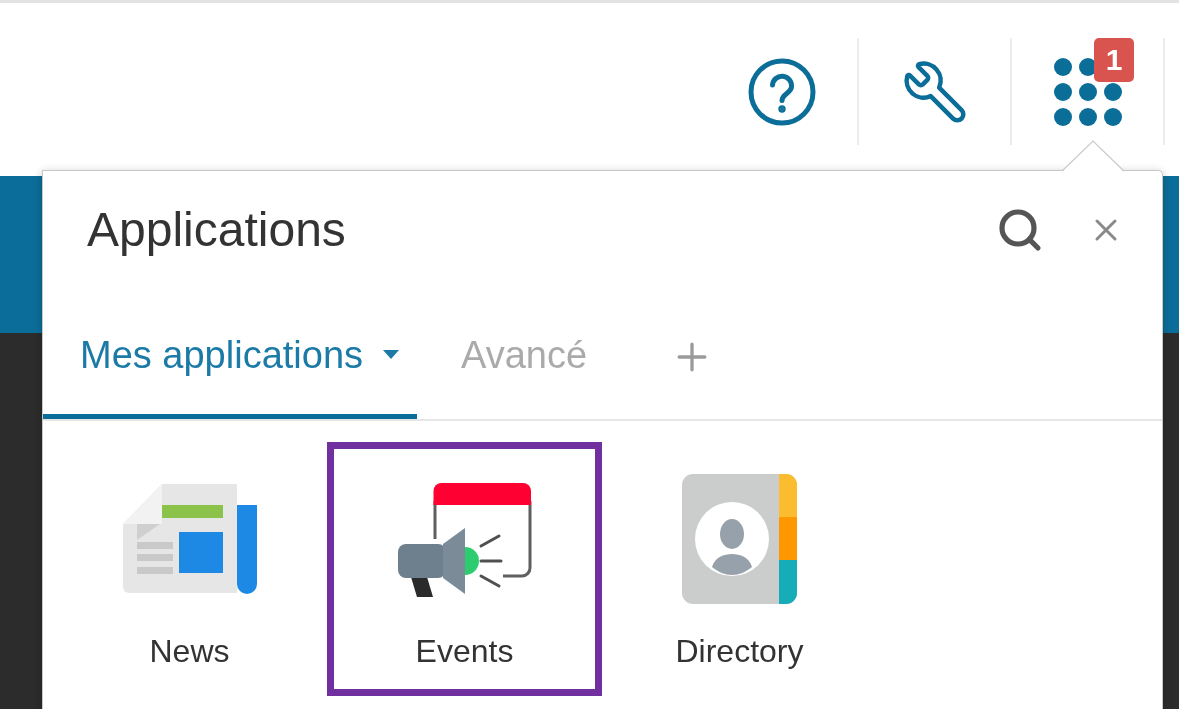  Describe the element at coordinates (1114, 60) in the screenshot. I see `notification-badge: 1` at that location.